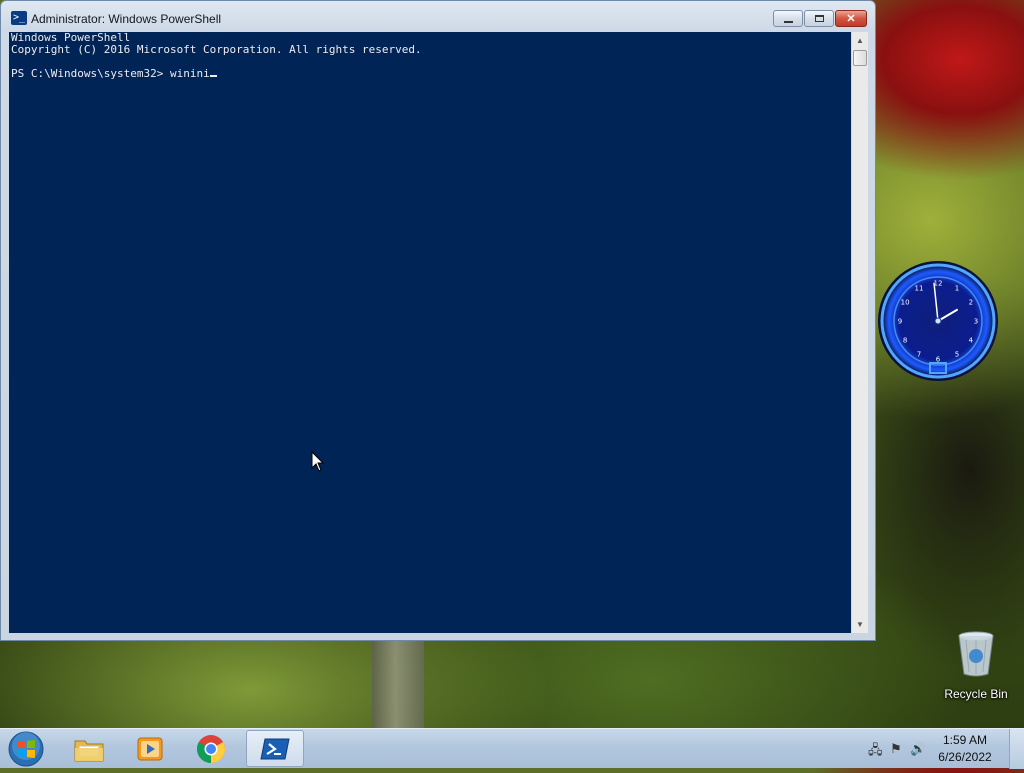 The width and height of the screenshot is (1024, 773). I want to click on start-button, so click(26, 749).